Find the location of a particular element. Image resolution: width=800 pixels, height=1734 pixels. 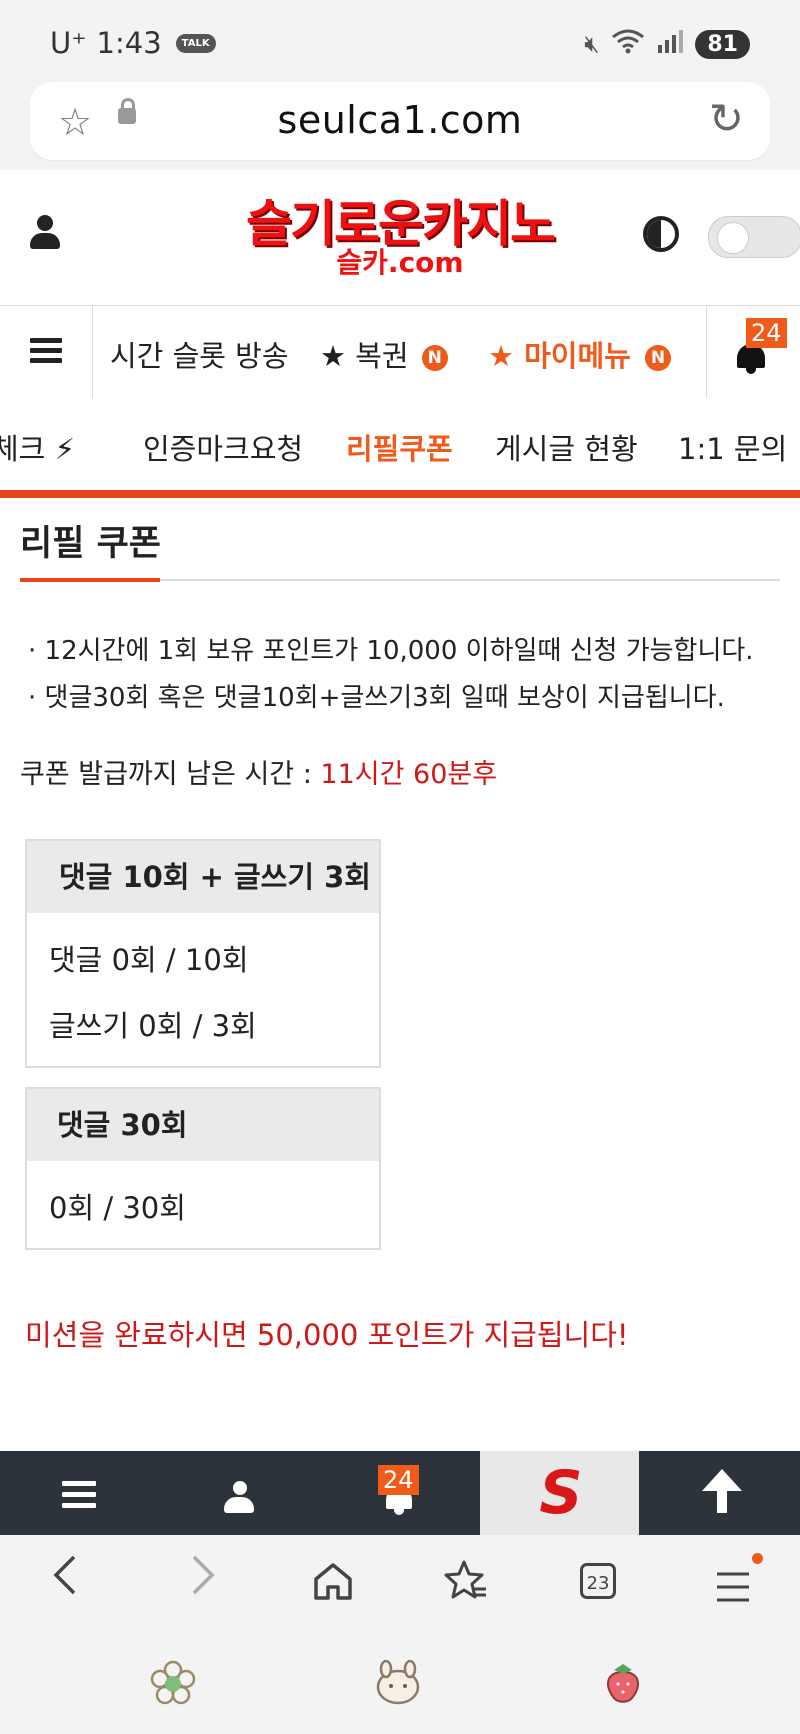

mute-icon: 🔇︎ is located at coordinates (592, 44).